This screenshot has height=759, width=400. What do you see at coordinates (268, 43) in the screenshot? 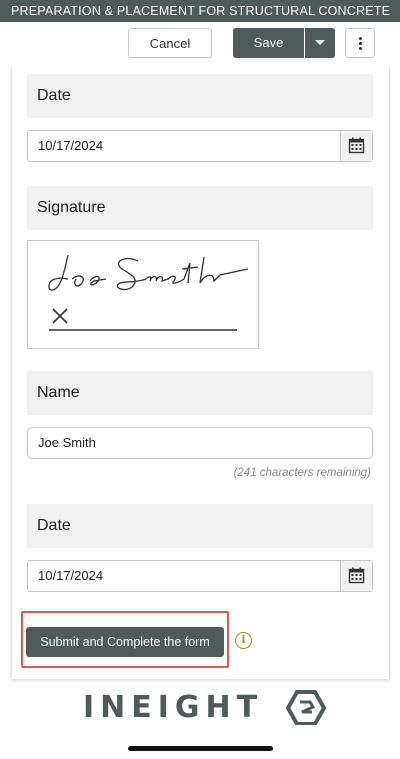
I see `save-button: Save` at bounding box center [268, 43].